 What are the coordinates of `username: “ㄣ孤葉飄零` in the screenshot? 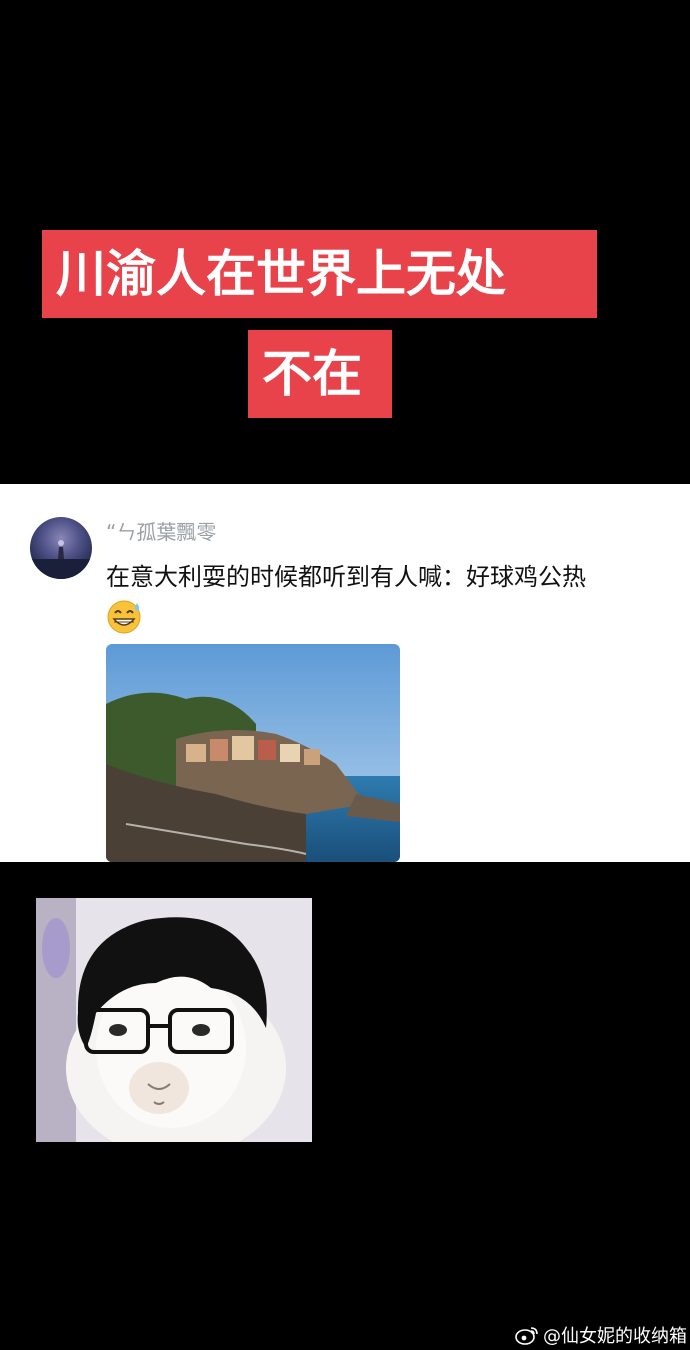 It's located at (161, 530).